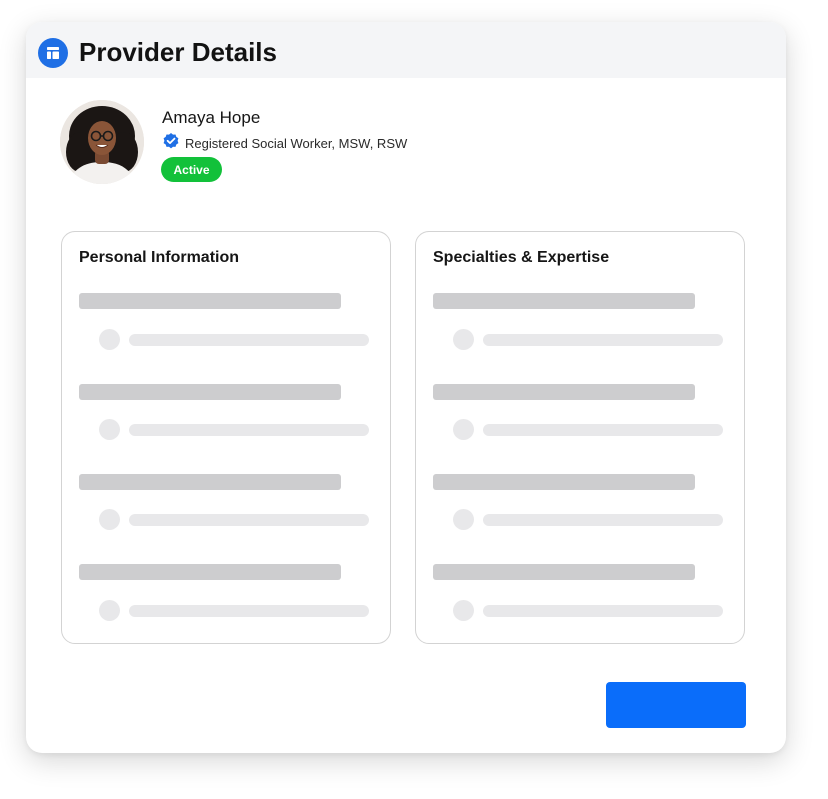 The width and height of the screenshot is (828, 799). What do you see at coordinates (53, 53) in the screenshot?
I see `dashboard-icon` at bounding box center [53, 53].